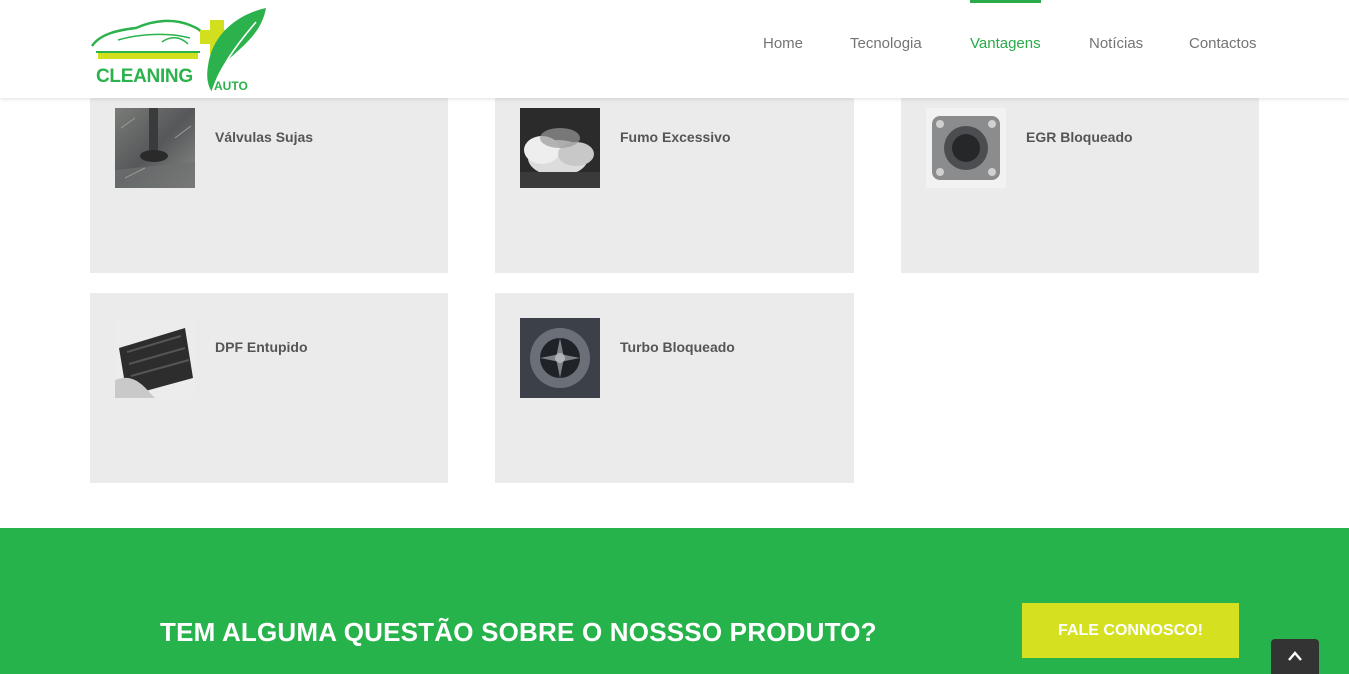 This screenshot has height=674, width=1349. I want to click on clogged-dpf-photo, so click(155, 358).